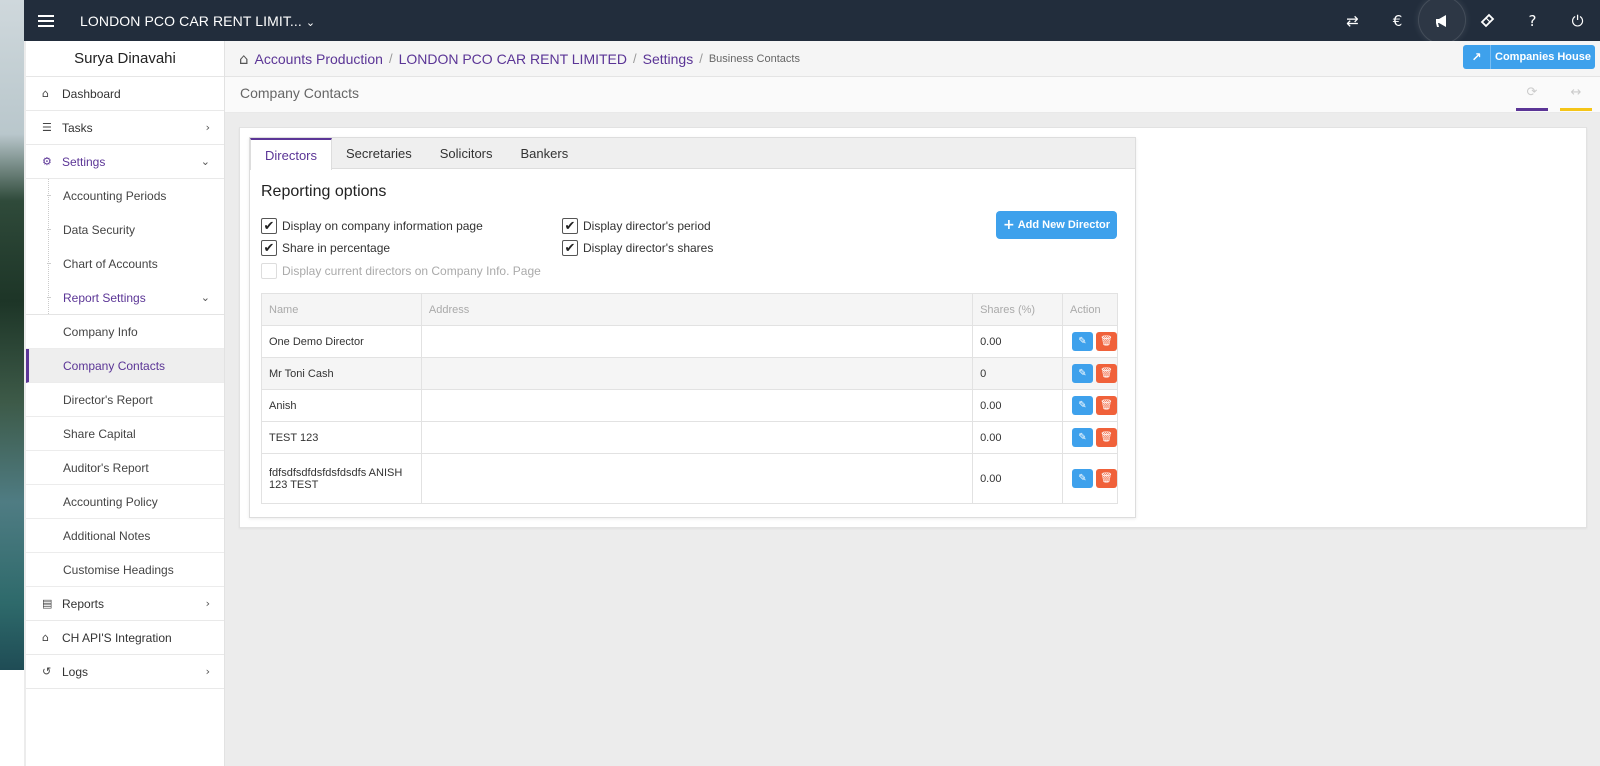  I want to click on cell-action: ✎ 🗑, so click(1090, 341).